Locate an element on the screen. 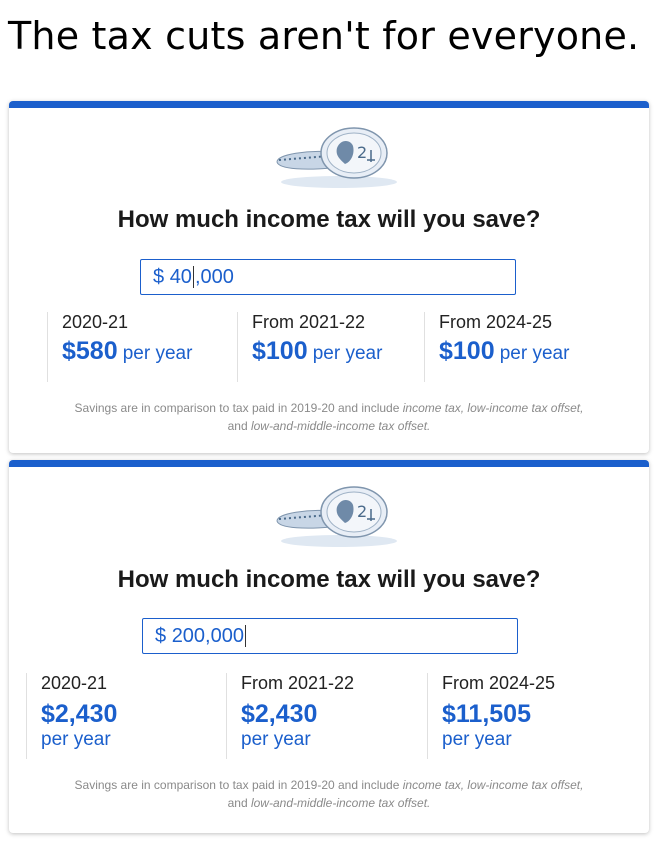  savings-column: From 2024-25 $100 per year is located at coordinates (524, 347).